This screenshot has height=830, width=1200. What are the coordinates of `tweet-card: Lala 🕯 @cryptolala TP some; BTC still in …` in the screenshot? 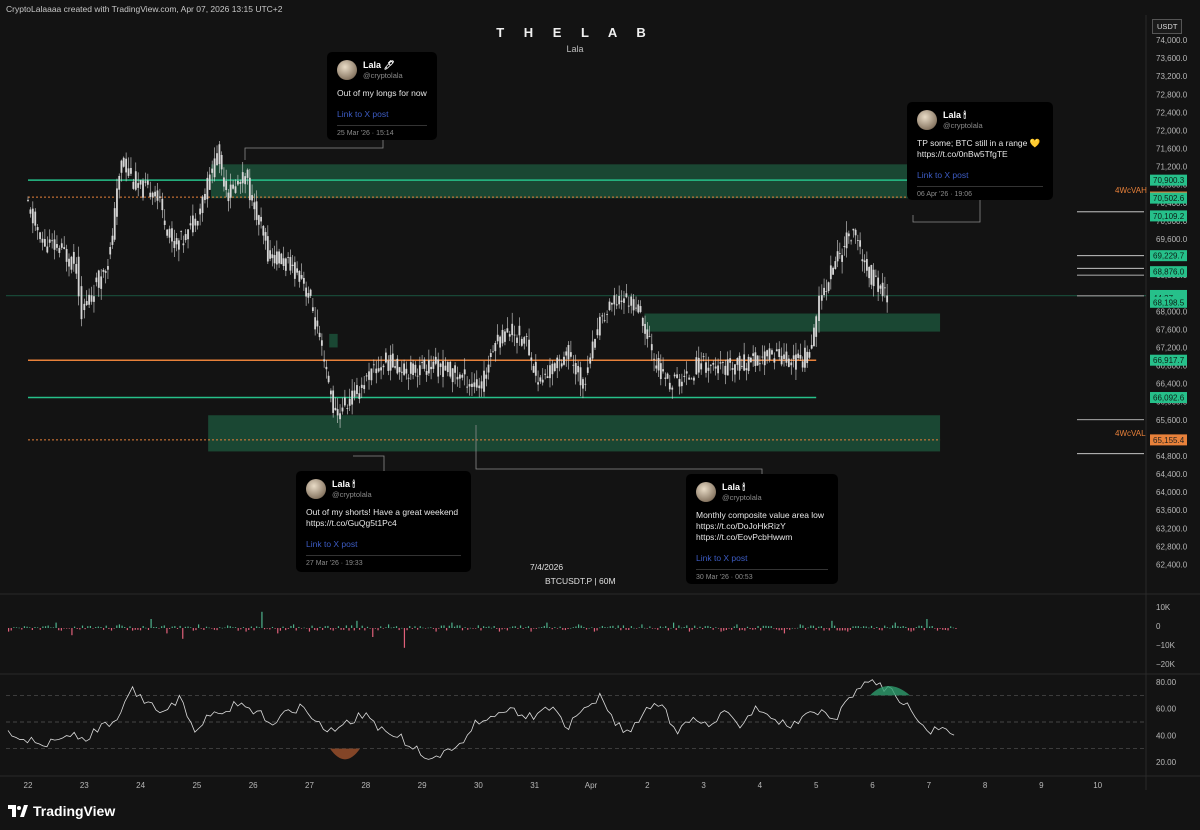 It's located at (980, 151).